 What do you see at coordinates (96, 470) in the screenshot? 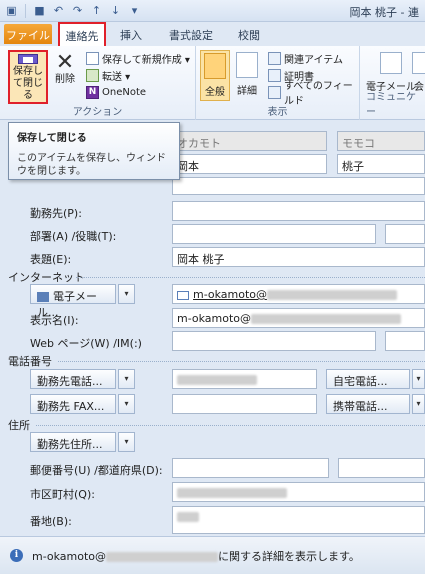
I see `postal-code-label: 郵便番号(U) /都道府県(D):` at bounding box center [96, 470].